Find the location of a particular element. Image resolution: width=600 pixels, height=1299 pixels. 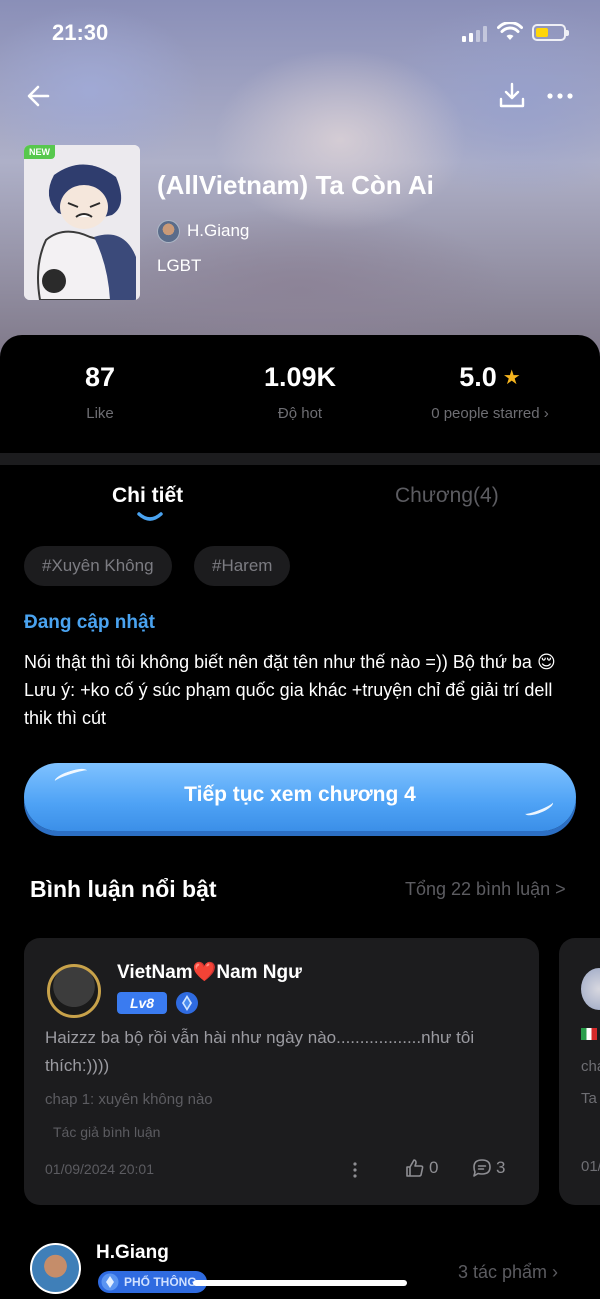

stat-hot: 1.09K Độ hot is located at coordinates (300, 392).